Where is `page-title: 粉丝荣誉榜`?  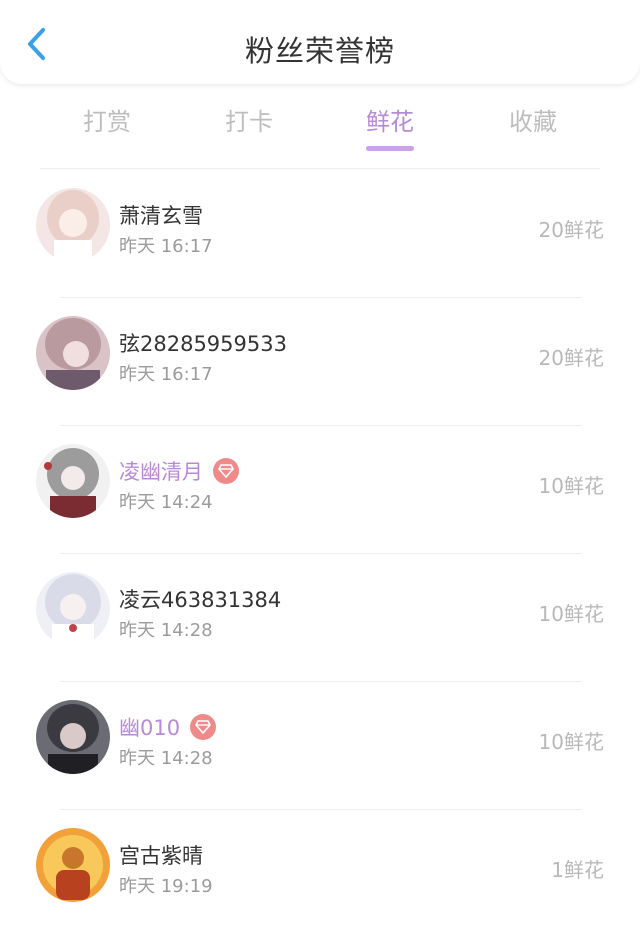
page-title: 粉丝荣誉榜 is located at coordinates (319, 51).